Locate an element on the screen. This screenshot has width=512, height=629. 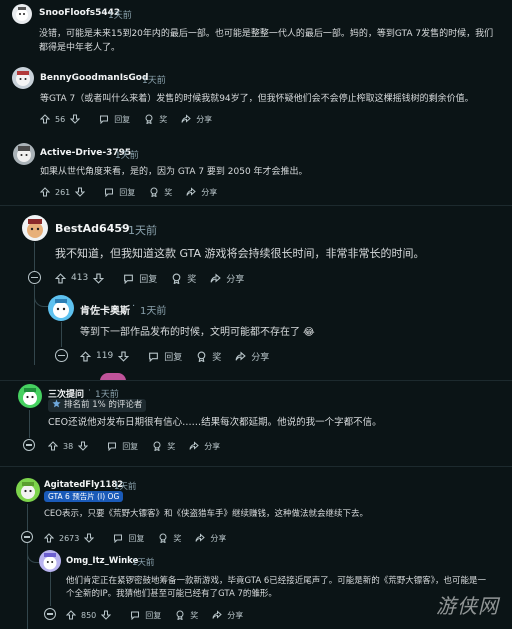
comment-text: 如果从世代角度来看，是的，因为 GTA 7 要到 2050 年才会推出。 is located at coordinates (174, 172).